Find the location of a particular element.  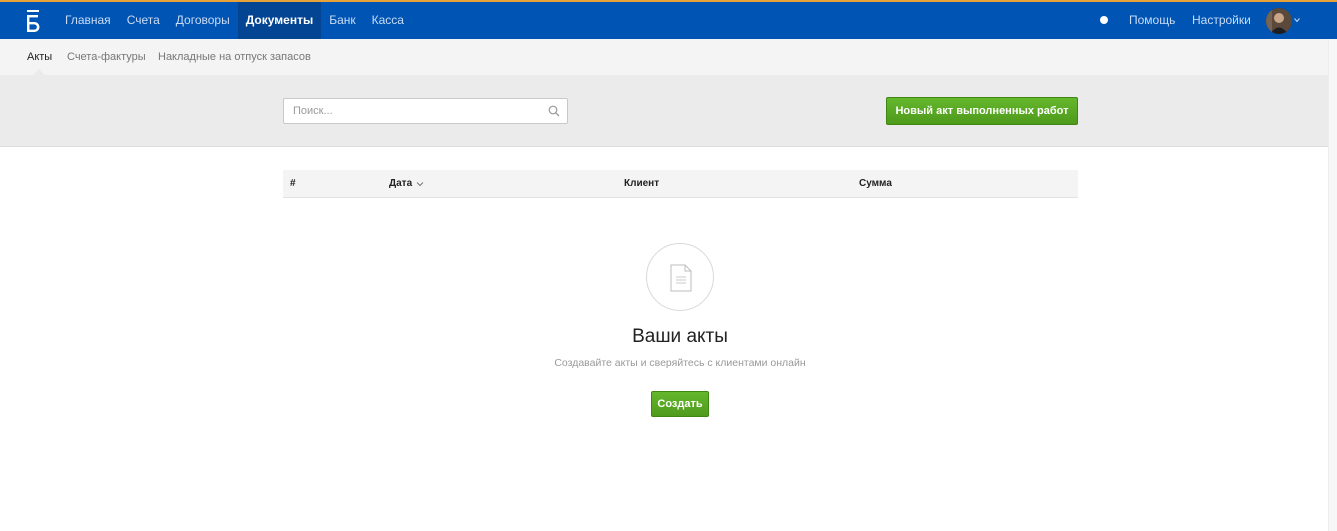

settings-link: Настройки is located at coordinates (1221, 20).